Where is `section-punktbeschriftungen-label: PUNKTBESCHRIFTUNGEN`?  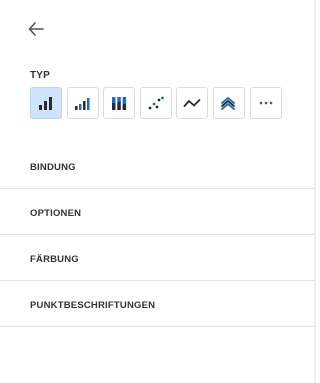 section-punktbeschriftungen-label: PUNKTBESCHRIFTUNGEN is located at coordinates (93, 305).